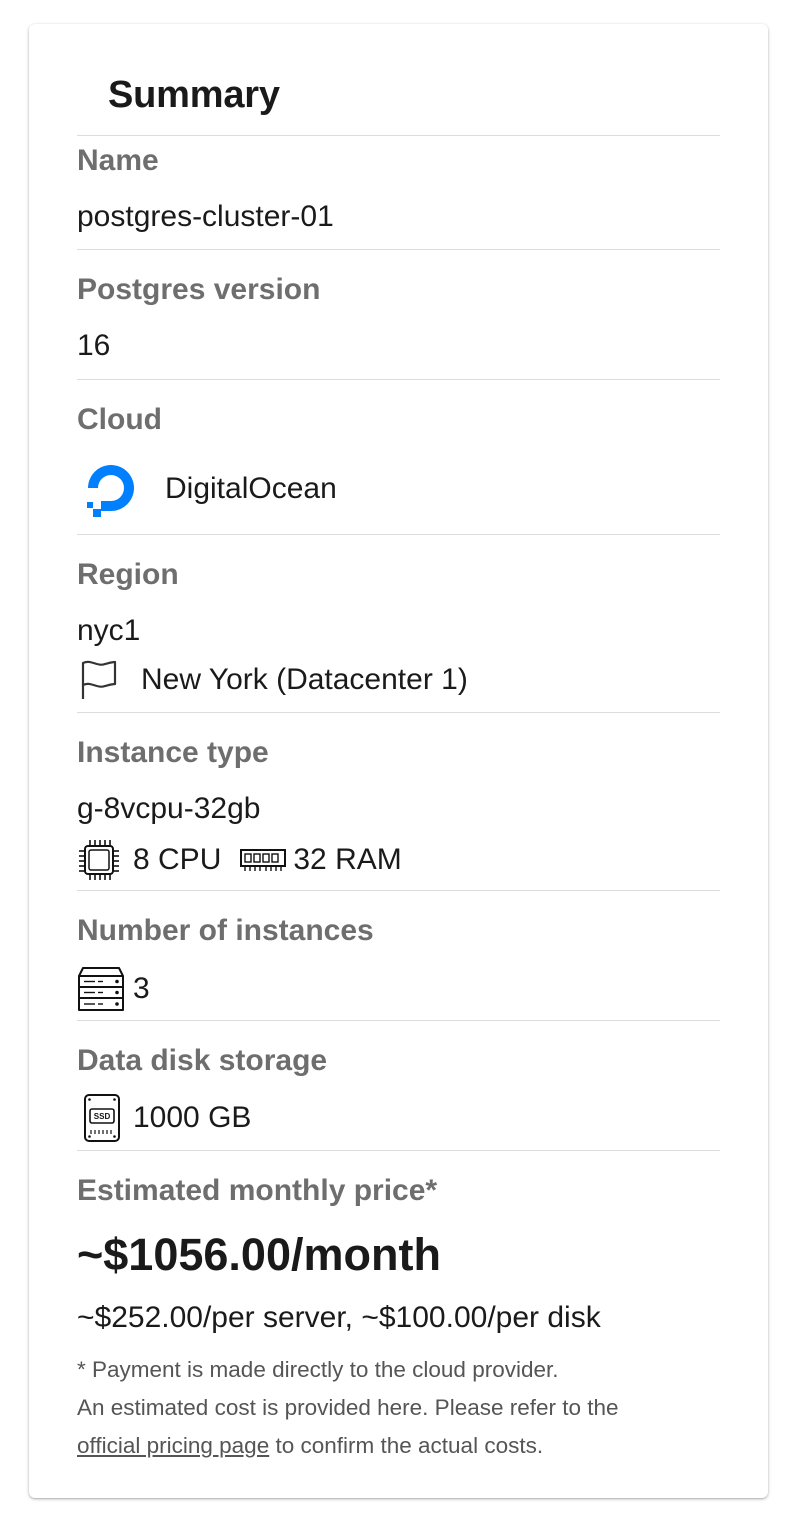 This screenshot has width=804, height=1534. I want to click on digitalocean-logo-icon, so click(111, 489).